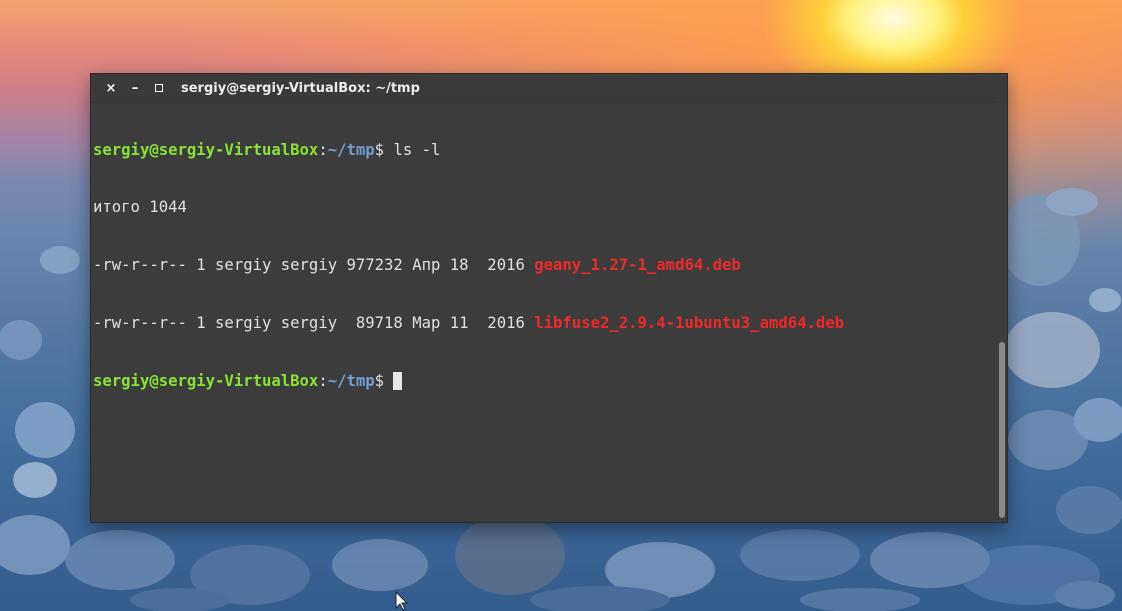 Image resolution: width=1122 pixels, height=611 pixels. I want to click on file-name: geany_1.27-1_amd64.deb, so click(637, 265).